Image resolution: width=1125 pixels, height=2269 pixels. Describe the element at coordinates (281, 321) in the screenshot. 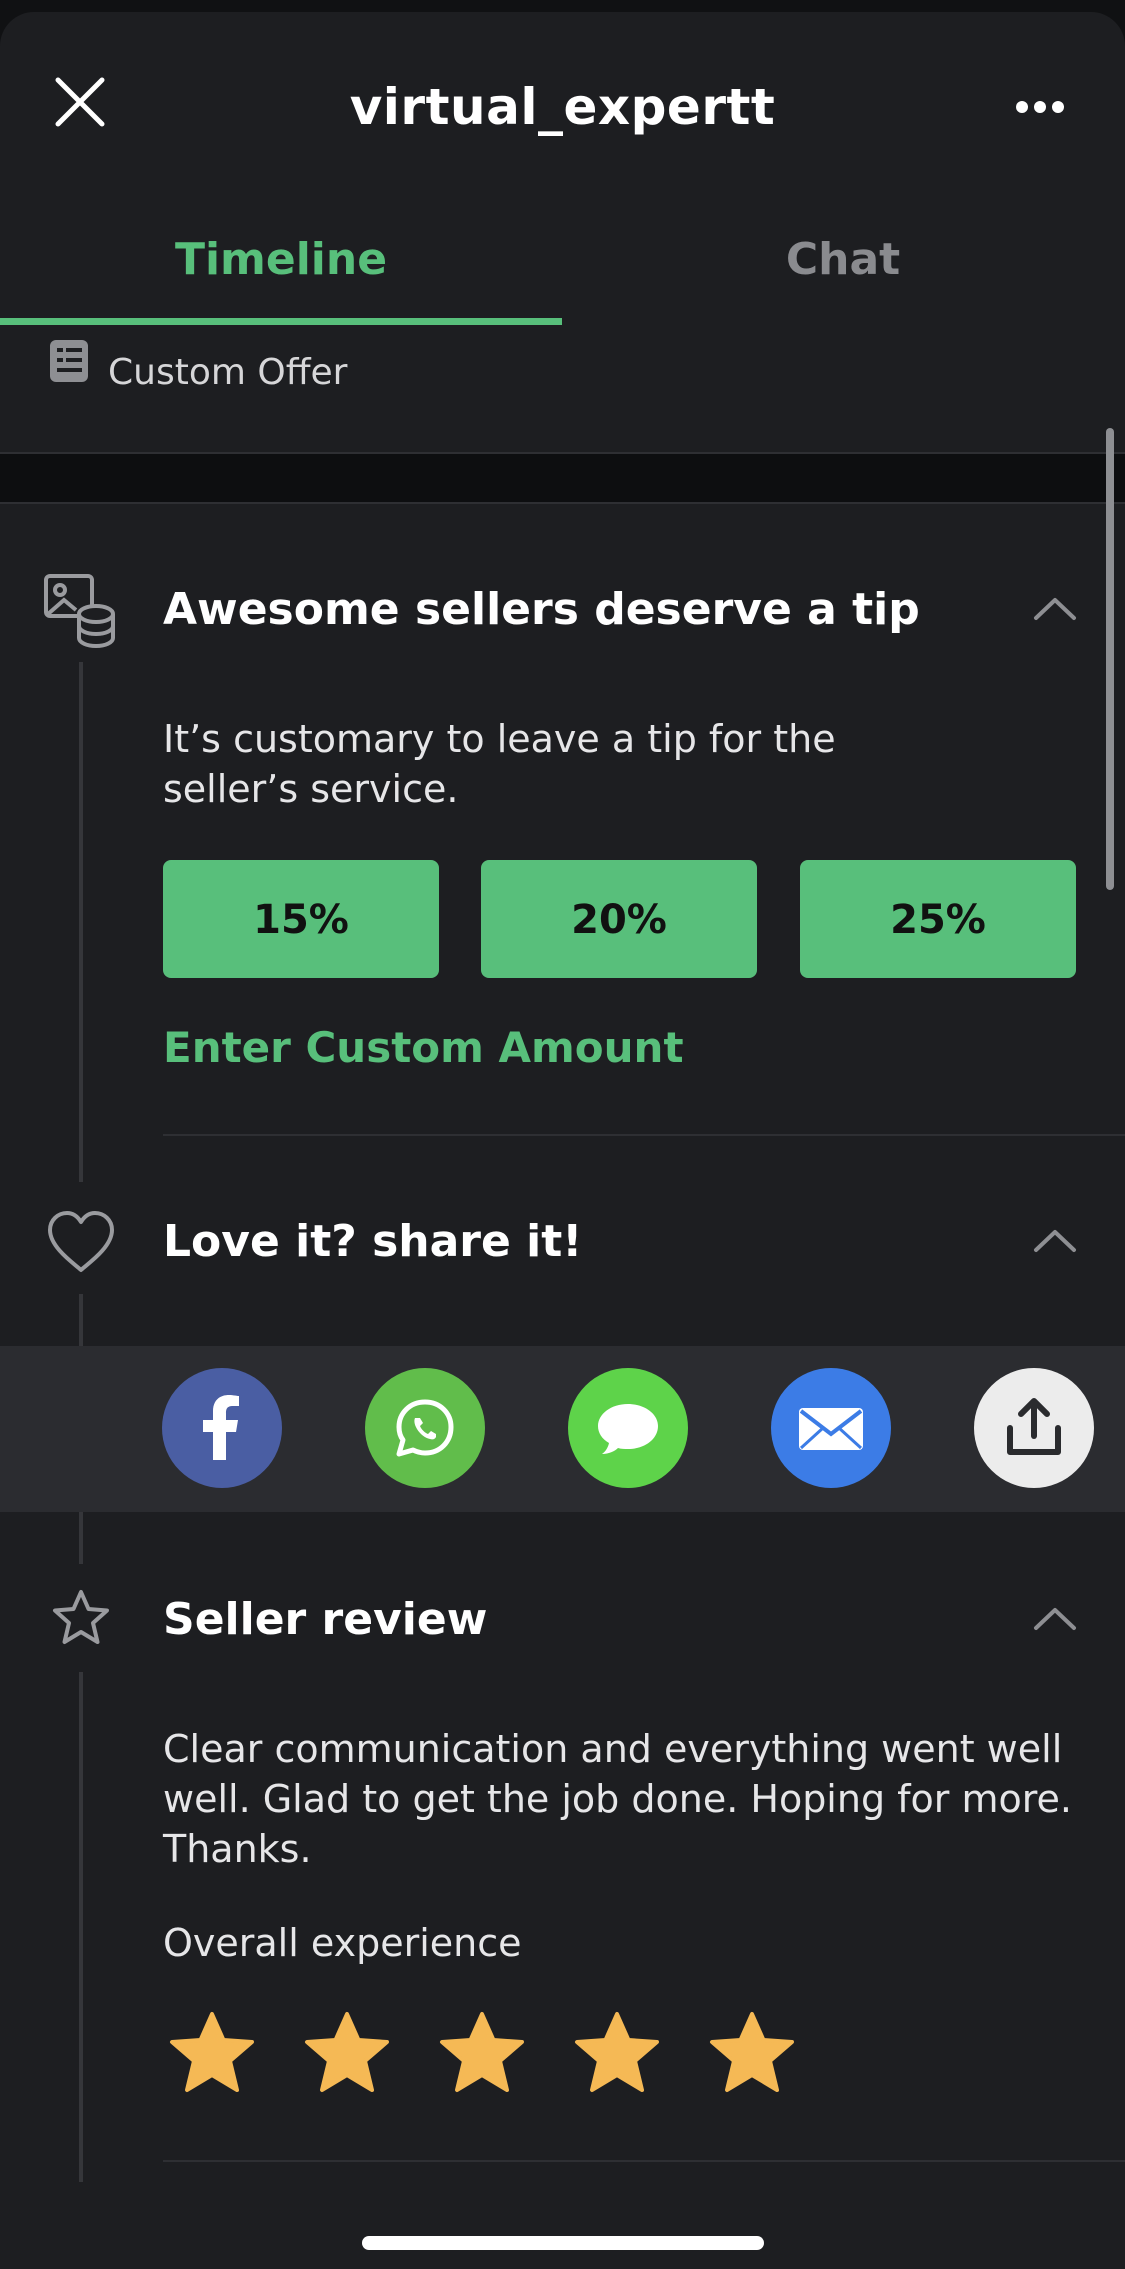

I see `active-tab-indicator` at that location.